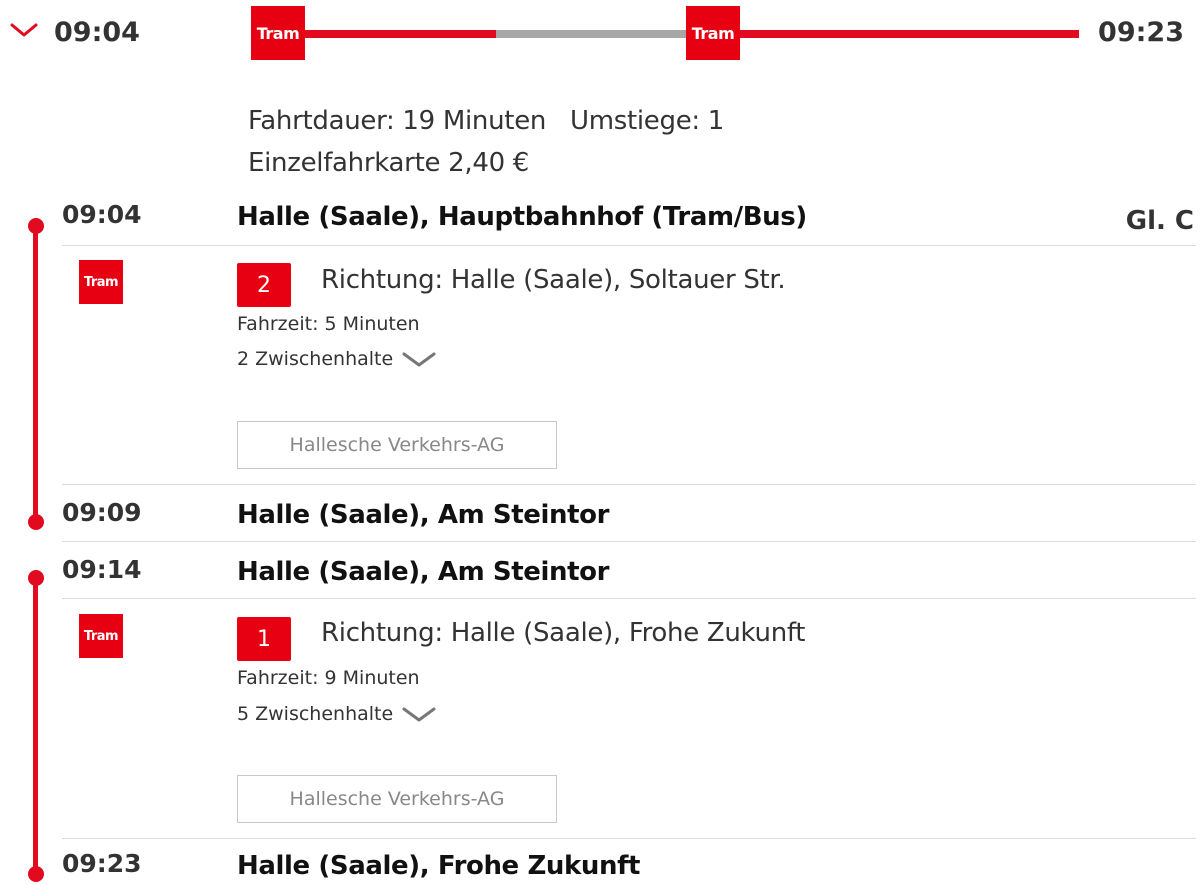  I want to click on line-number-badge: 2, so click(264, 285).